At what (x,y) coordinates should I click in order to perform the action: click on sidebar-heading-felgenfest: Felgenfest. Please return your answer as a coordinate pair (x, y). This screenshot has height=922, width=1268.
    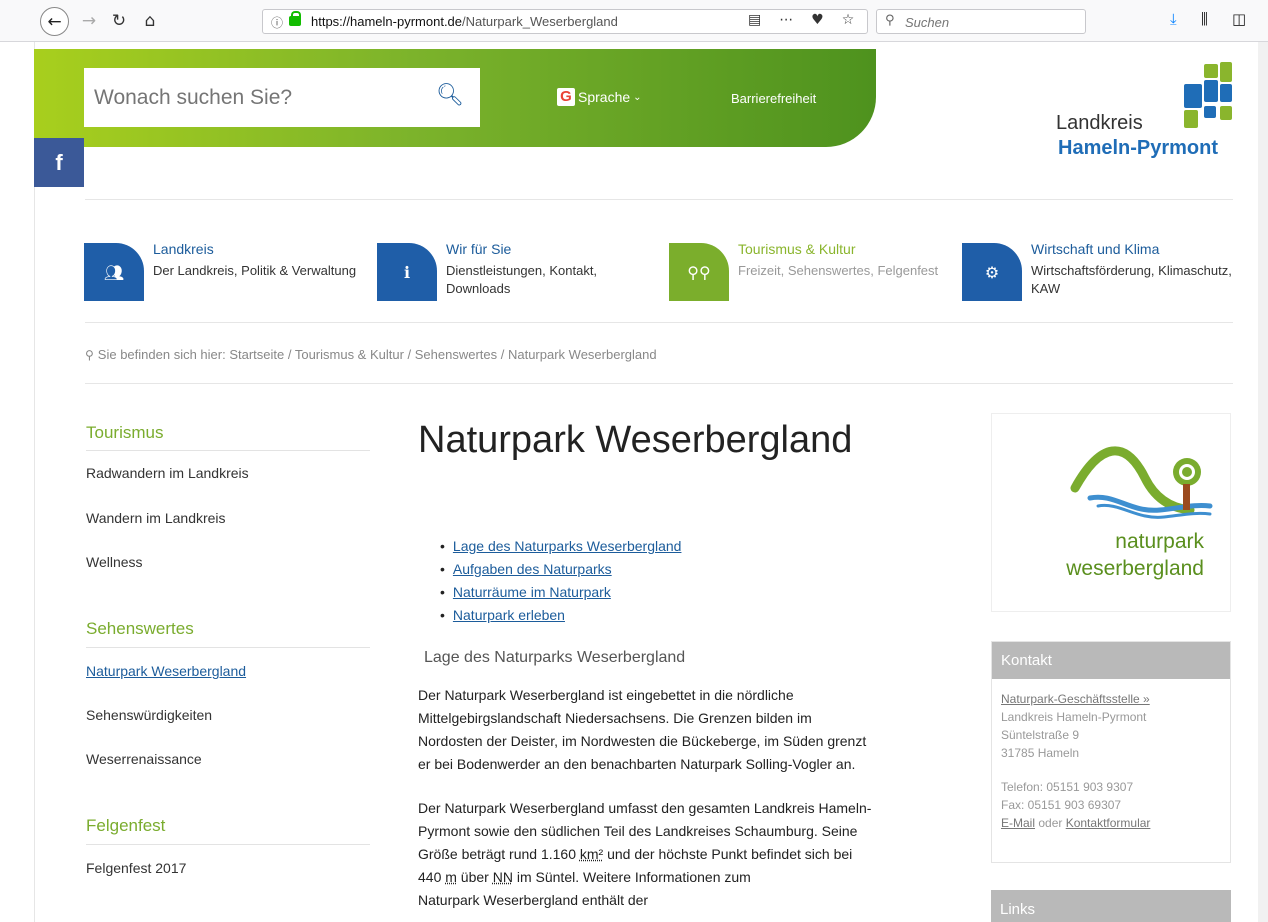
    Looking at the image, I should click on (125, 826).